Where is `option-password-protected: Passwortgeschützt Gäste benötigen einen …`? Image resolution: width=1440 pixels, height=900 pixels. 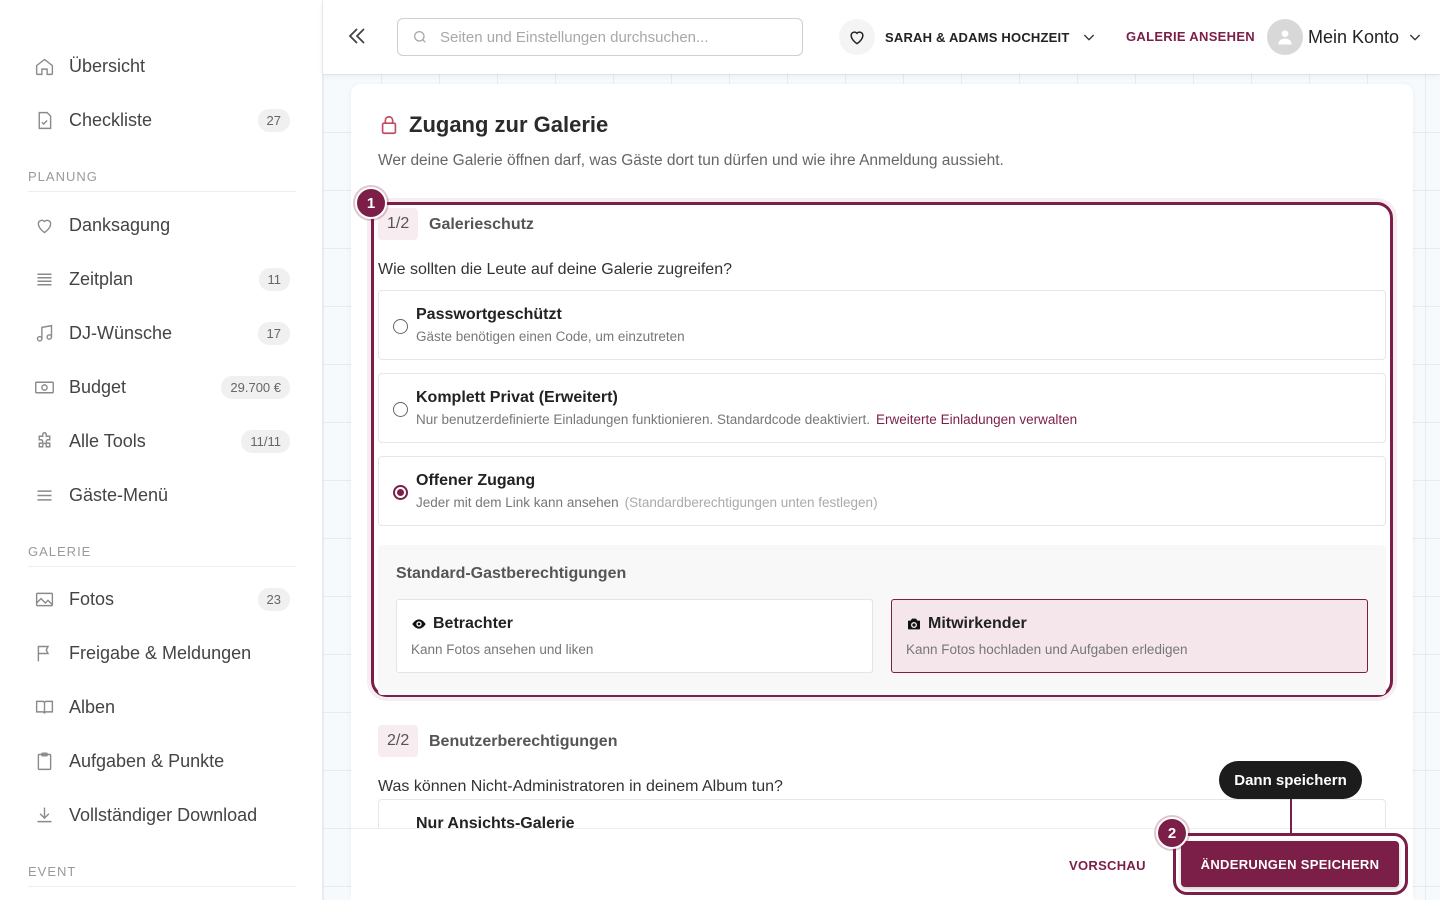 option-password-protected: Passwortgeschützt Gäste benötigen einen … is located at coordinates (882, 325).